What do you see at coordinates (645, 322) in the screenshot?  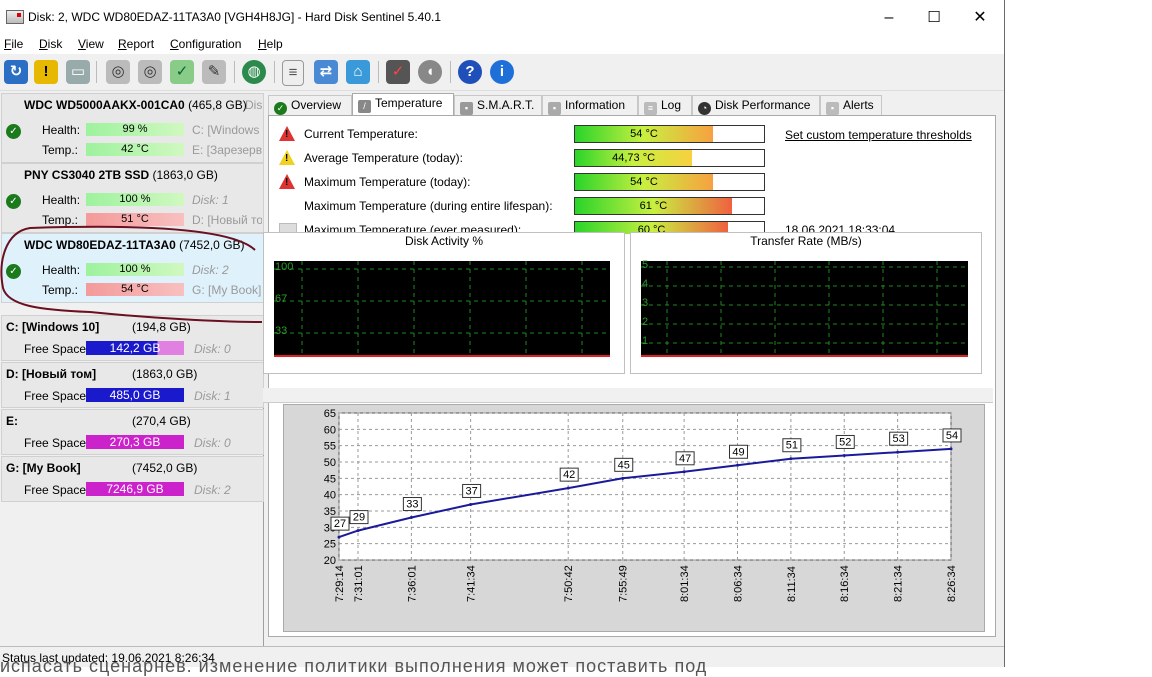 I see `y-tick: 2` at bounding box center [645, 322].